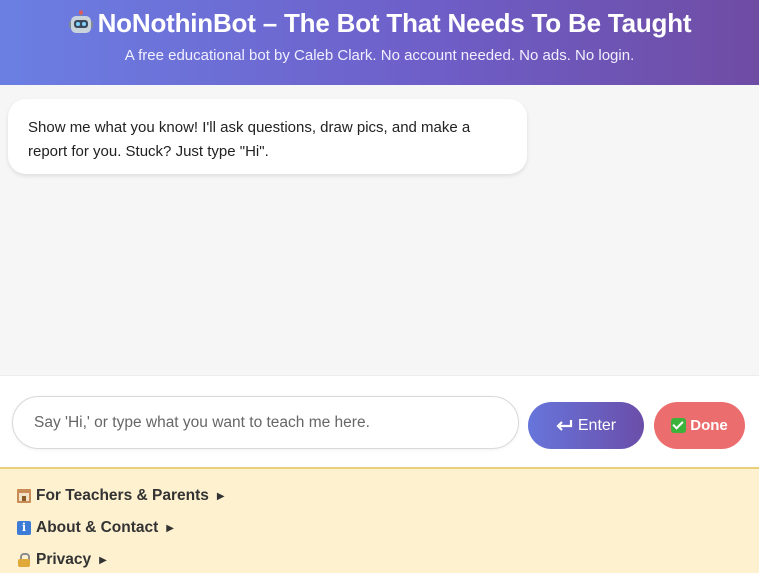 The image size is (759, 573). I want to click on teachers-parents-label: For Teachers & Parents, so click(122, 495).